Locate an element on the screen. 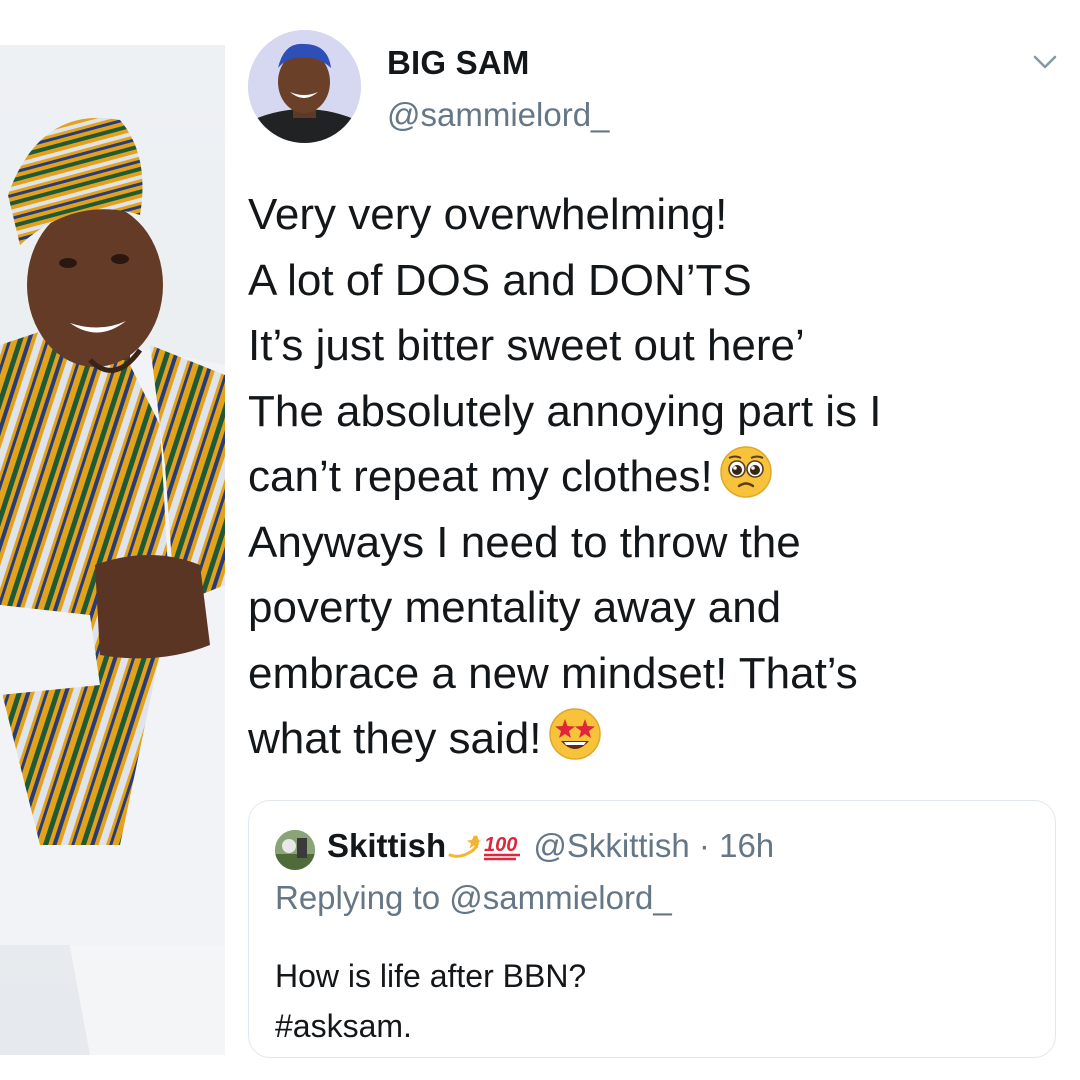  author-handle: @sammielord_ is located at coordinates (498, 115).